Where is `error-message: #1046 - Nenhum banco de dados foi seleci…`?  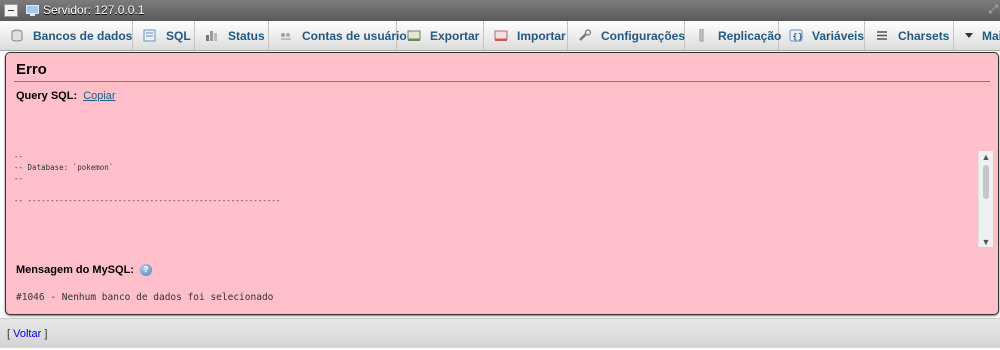 error-message: #1046 - Nenhum banco de dados foi seleci… is located at coordinates (145, 297).